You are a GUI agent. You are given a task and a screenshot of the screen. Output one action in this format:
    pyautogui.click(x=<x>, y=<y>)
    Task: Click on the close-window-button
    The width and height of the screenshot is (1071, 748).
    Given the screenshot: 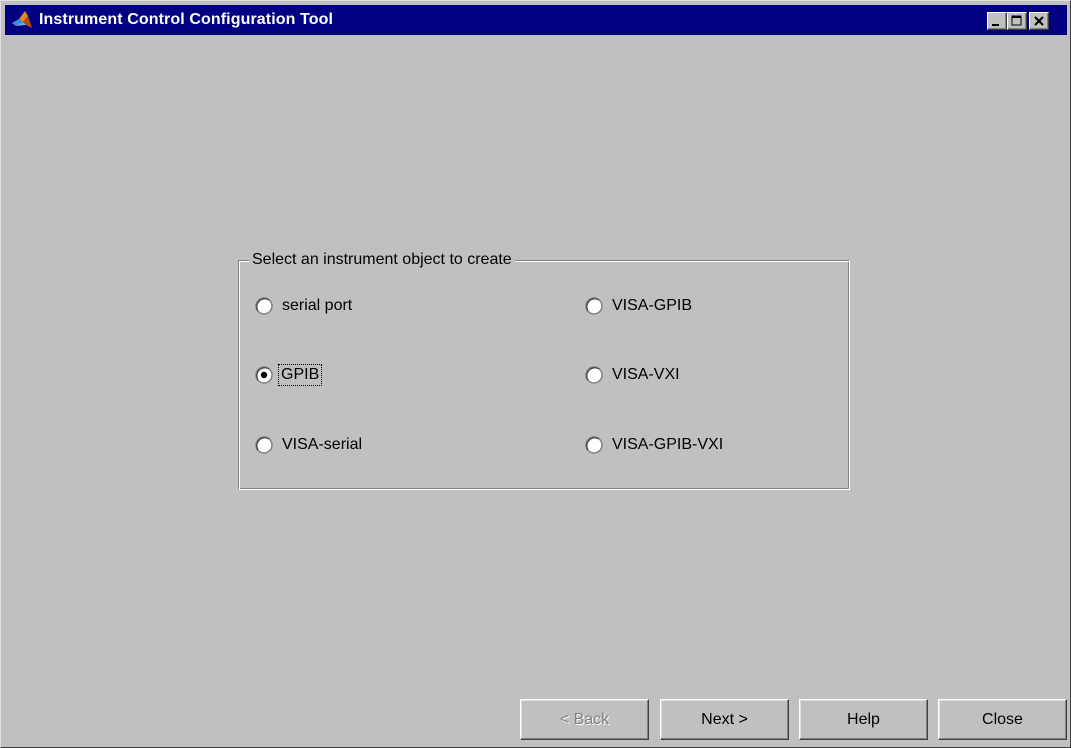 What is the action you would take?
    pyautogui.click(x=1039, y=21)
    